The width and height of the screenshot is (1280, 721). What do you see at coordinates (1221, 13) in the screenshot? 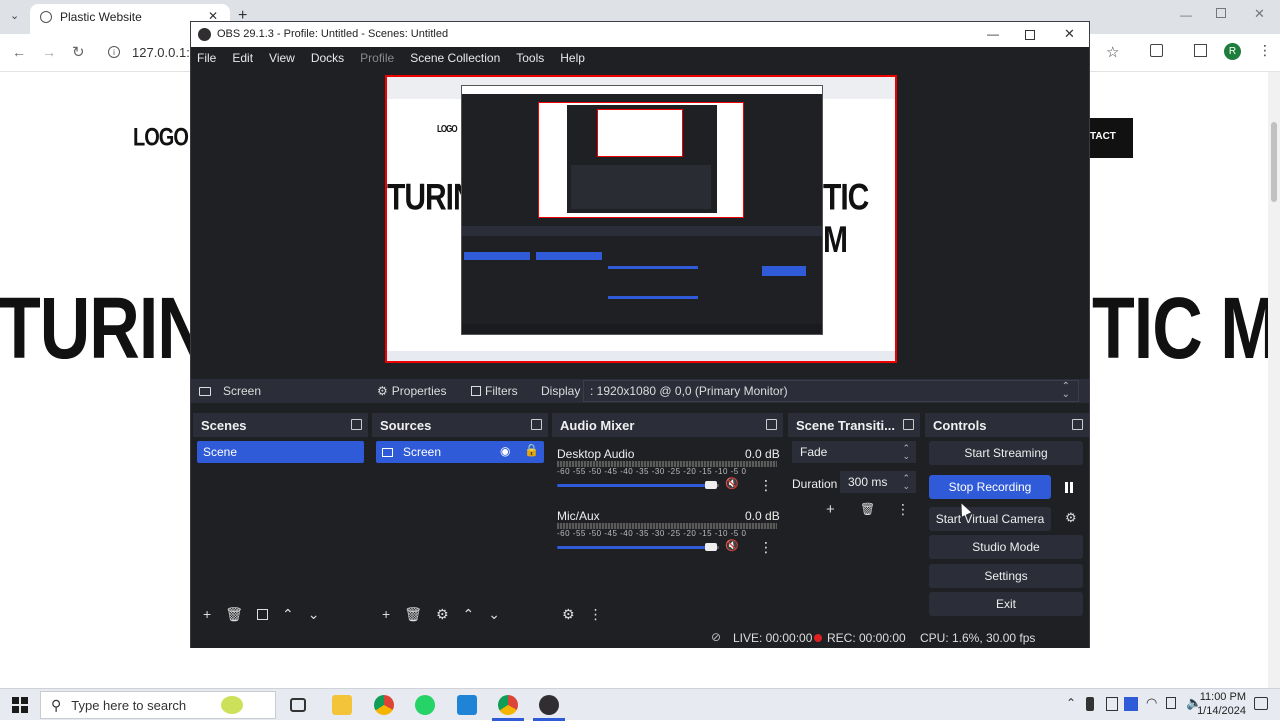
I see `maximize-icon` at bounding box center [1221, 13].